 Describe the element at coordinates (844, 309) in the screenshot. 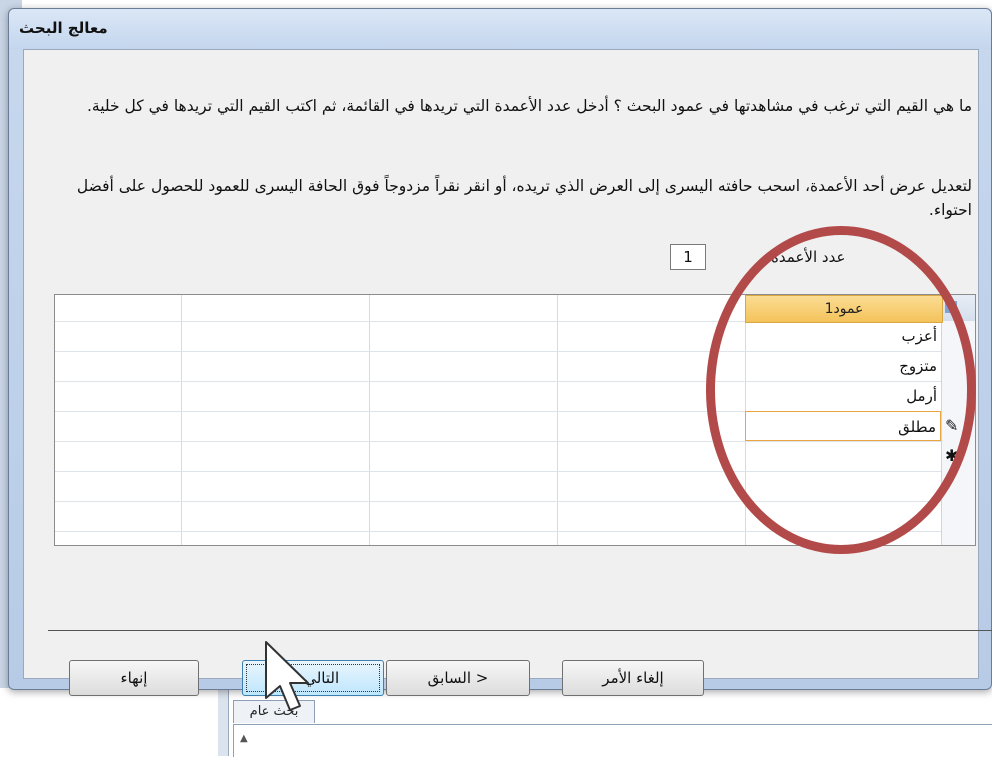

I see `grid-column-header: عمود1` at that location.